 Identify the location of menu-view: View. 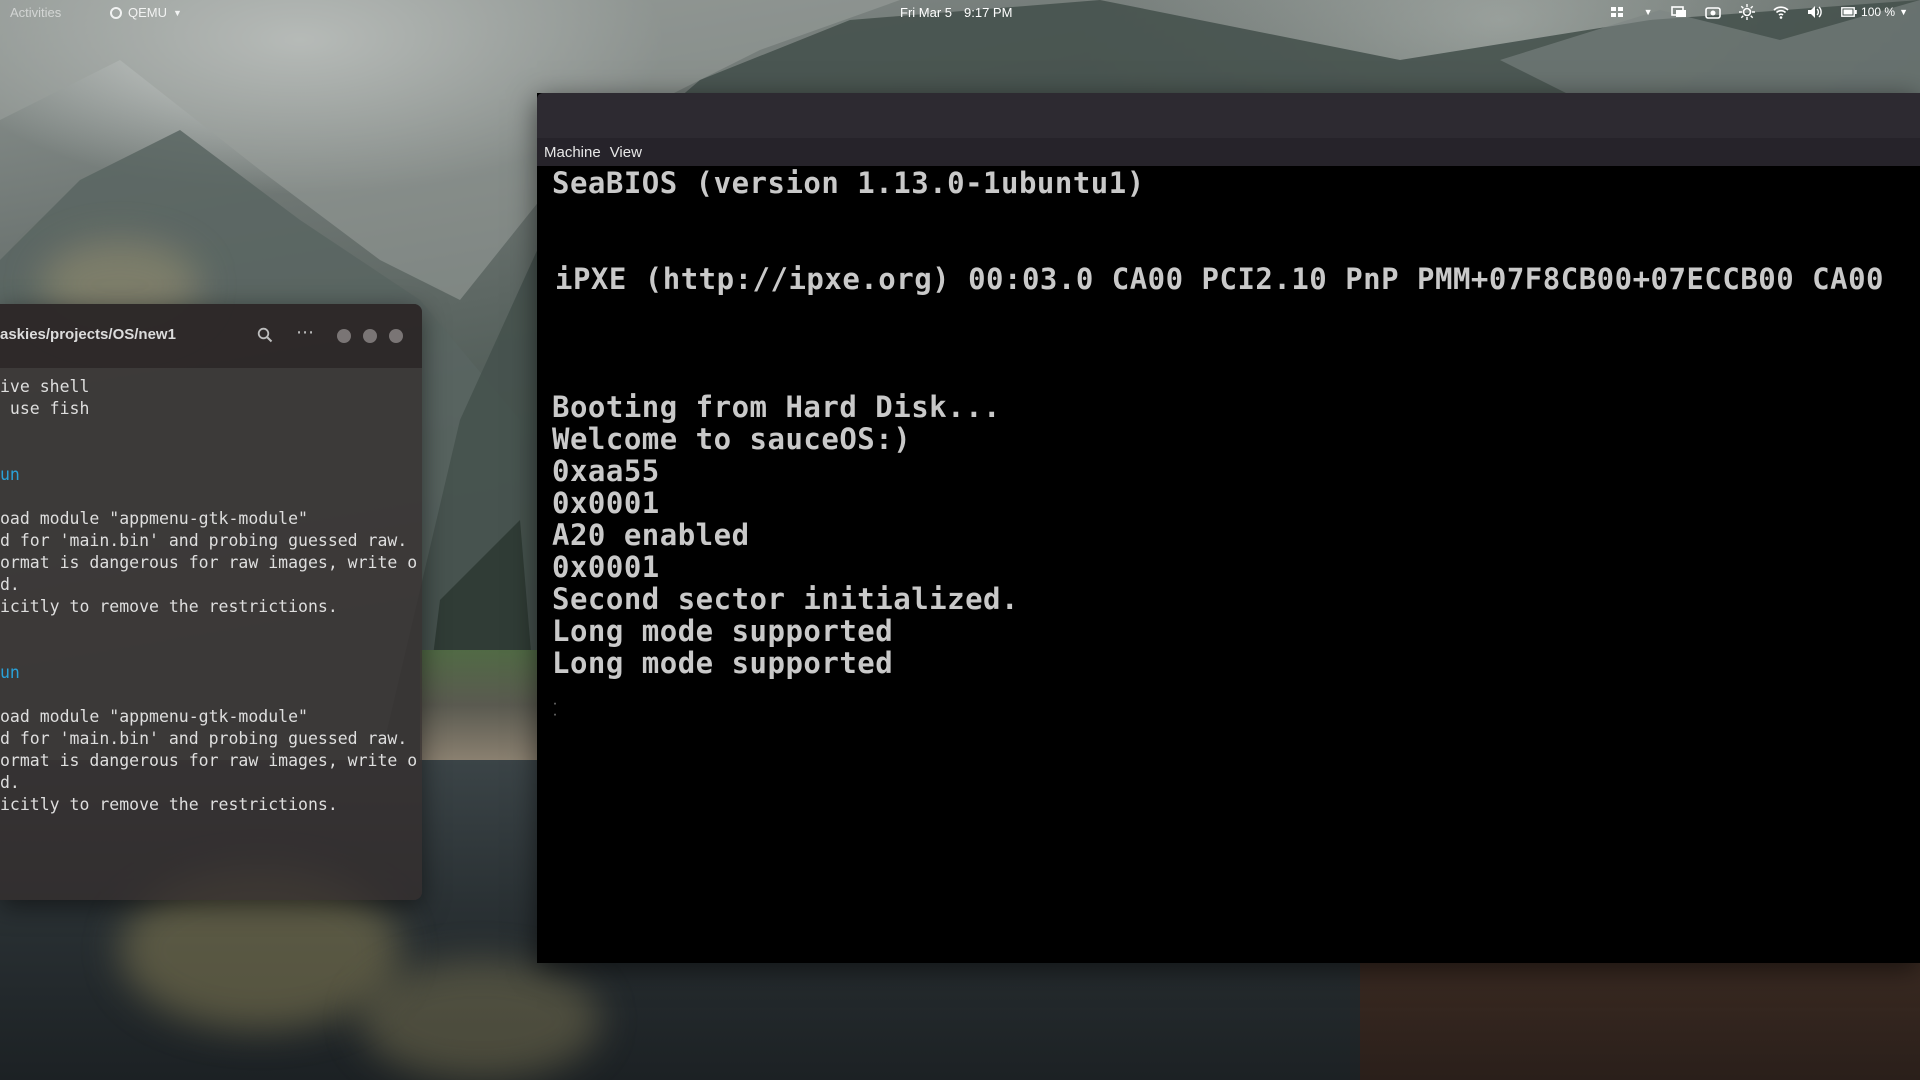
(626, 152).